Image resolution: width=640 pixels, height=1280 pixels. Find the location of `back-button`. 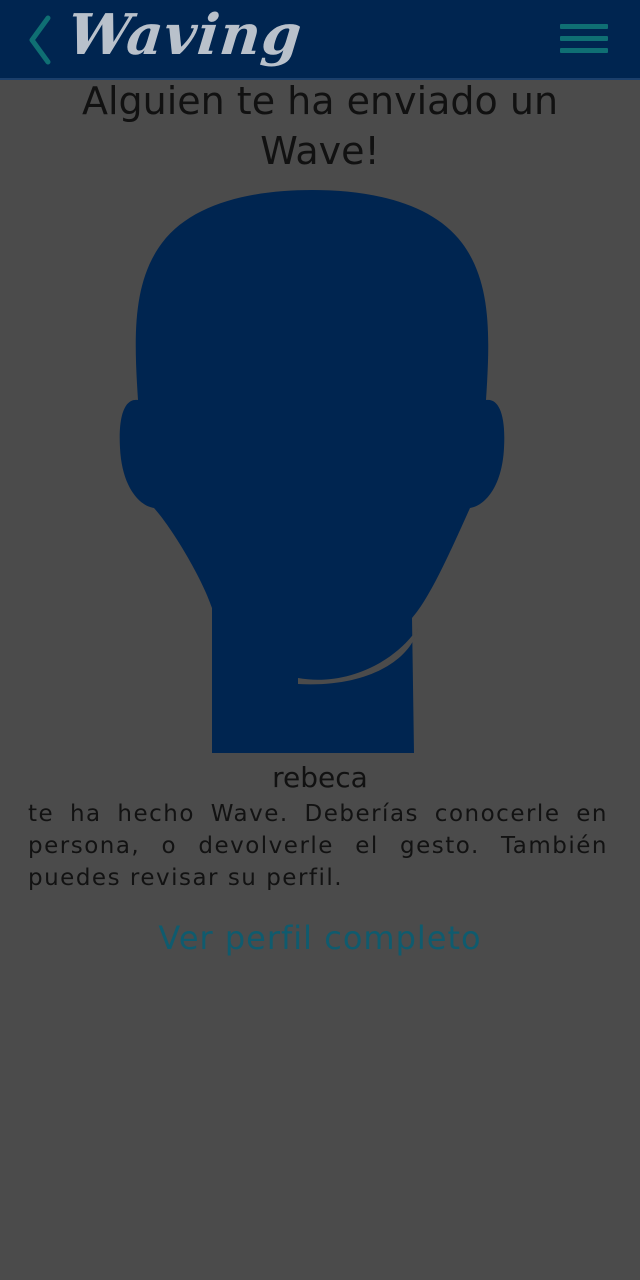

back-button is located at coordinates (40, 40).